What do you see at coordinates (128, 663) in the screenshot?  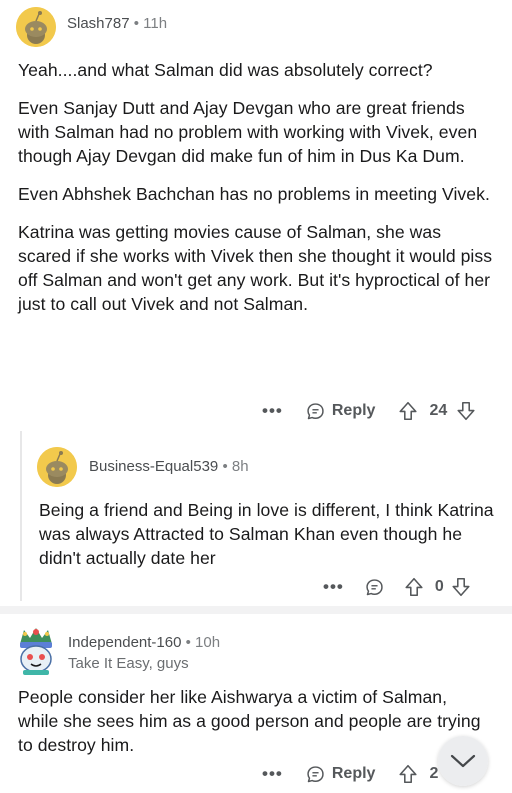 I see `user-flair: Take It Easy, guys` at bounding box center [128, 663].